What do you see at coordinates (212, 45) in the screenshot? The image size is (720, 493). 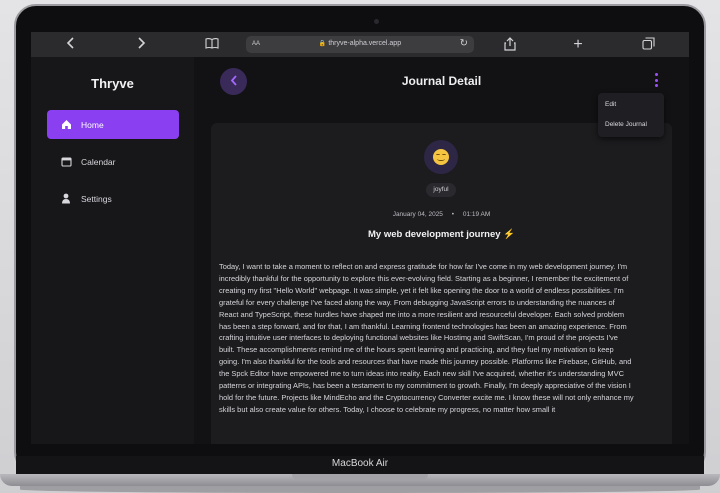 I see `sidebar-toggle-icon` at bounding box center [212, 45].